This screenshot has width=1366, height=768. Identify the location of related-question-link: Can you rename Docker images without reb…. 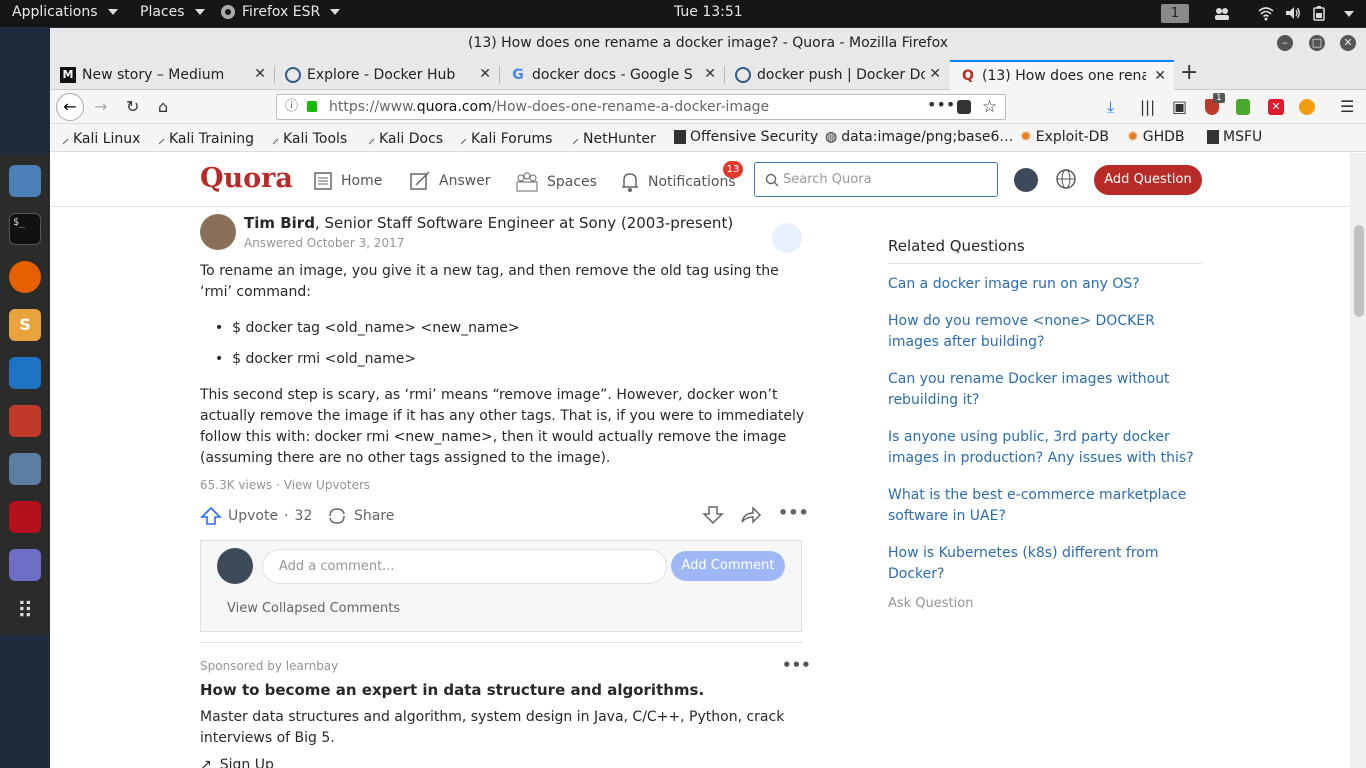
(1045, 390).